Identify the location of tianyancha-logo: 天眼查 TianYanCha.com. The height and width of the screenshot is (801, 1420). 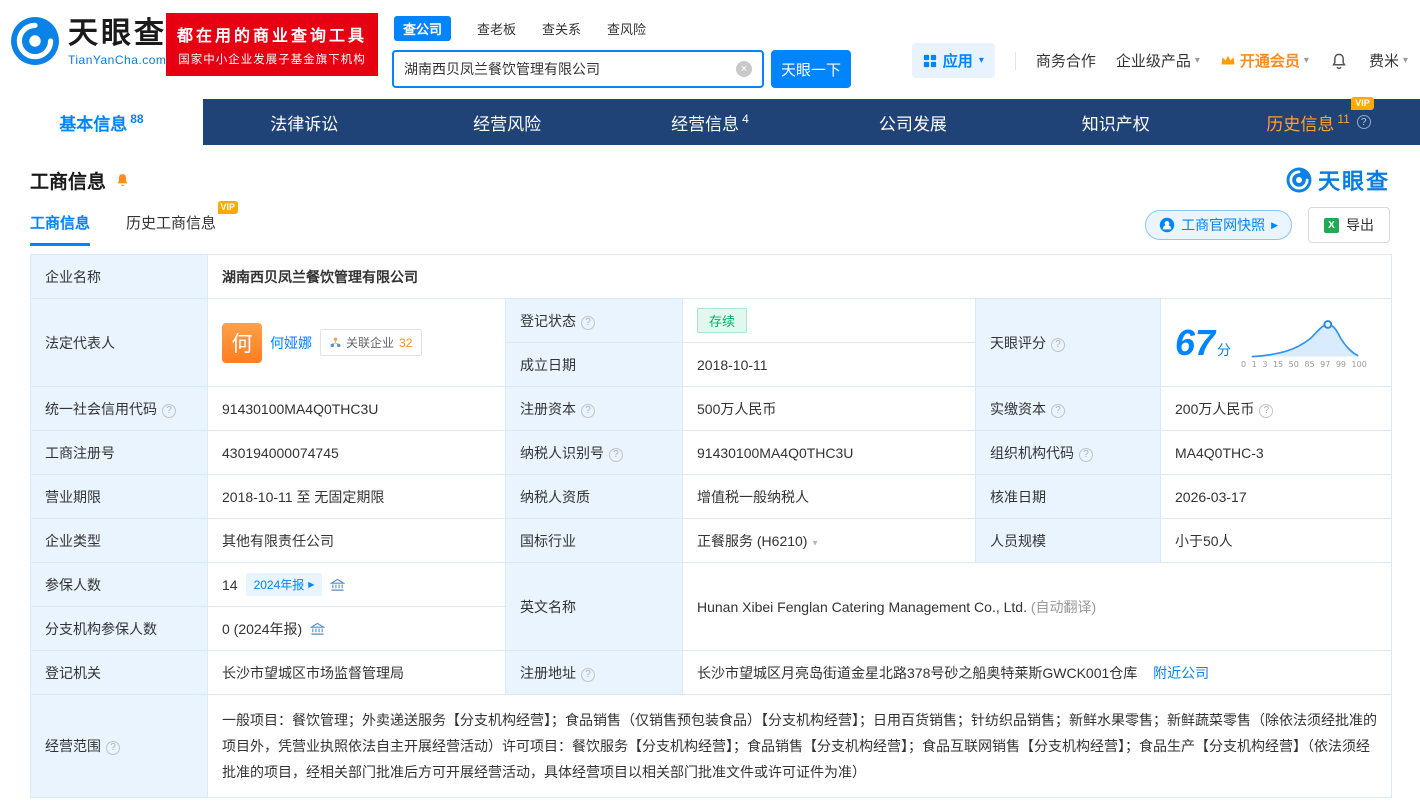
(88, 41).